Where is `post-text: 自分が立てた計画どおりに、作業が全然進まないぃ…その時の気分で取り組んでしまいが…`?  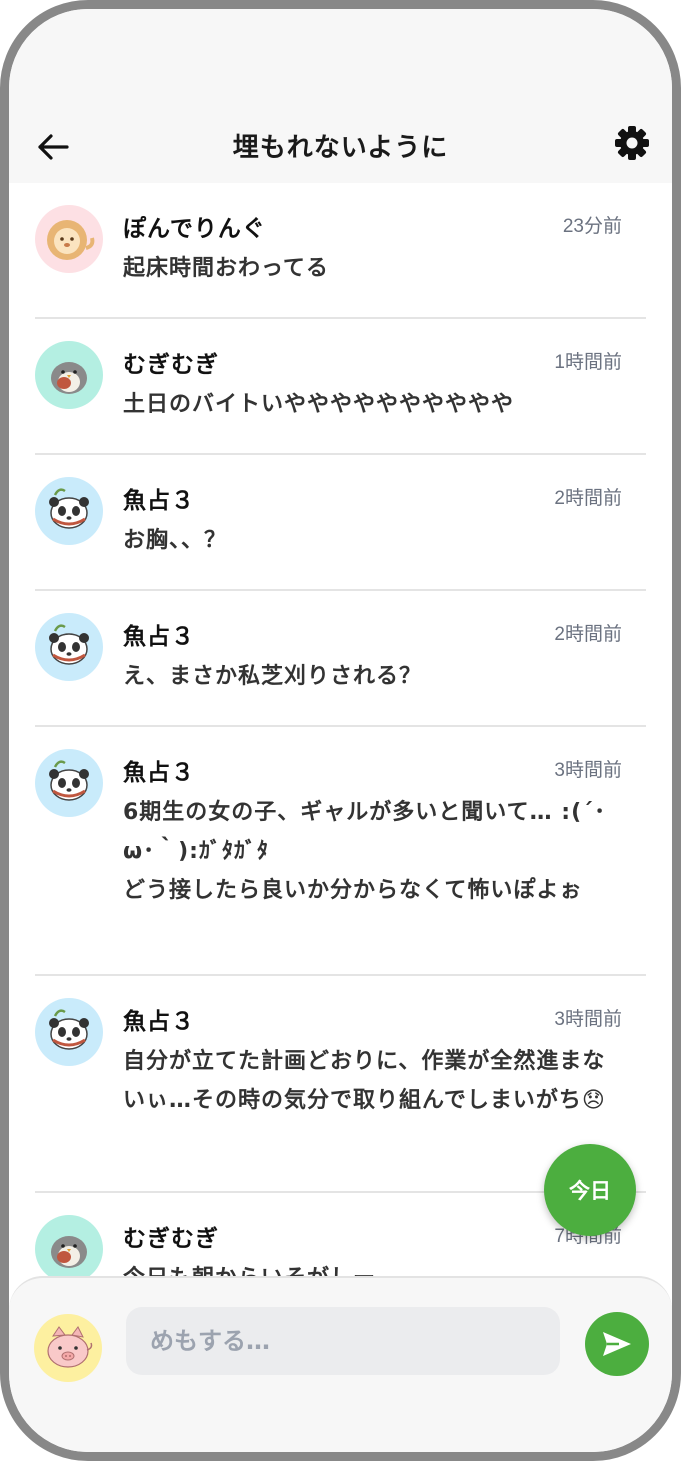
post-text: 自分が立てた計画どおりに、作業が全然進まないぃ…その時の気分で取り組んでしまいが… is located at coordinates (364, 1081).